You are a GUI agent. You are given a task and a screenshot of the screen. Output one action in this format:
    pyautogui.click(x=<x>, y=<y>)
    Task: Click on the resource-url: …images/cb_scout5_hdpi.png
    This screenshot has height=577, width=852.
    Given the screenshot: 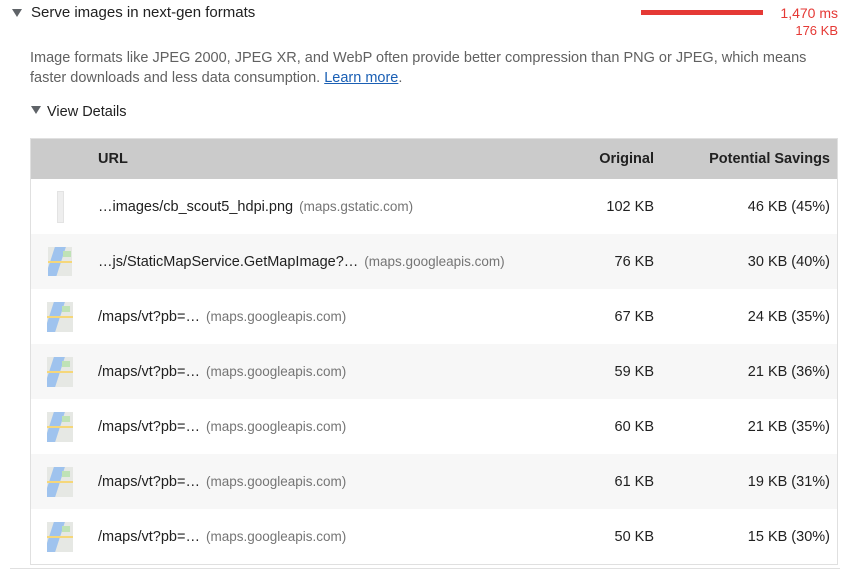 What is the action you would take?
    pyautogui.click(x=195, y=207)
    